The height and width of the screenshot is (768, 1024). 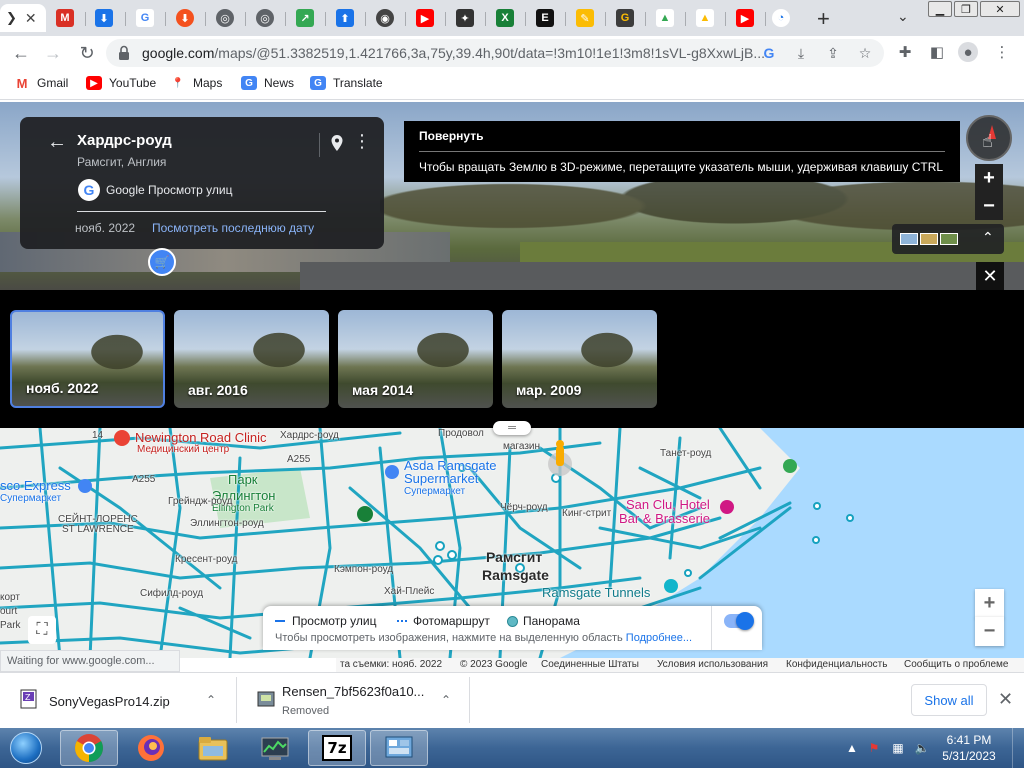 I want to click on tooltip-title: Повернуть, so click(x=451, y=136).